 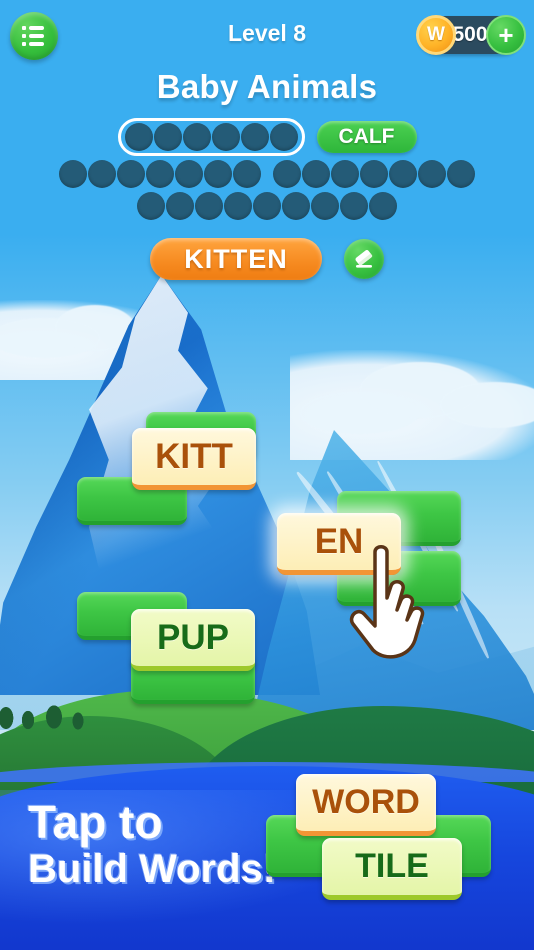 I want to click on banner-line-2: Build Words!, so click(x=152, y=868).